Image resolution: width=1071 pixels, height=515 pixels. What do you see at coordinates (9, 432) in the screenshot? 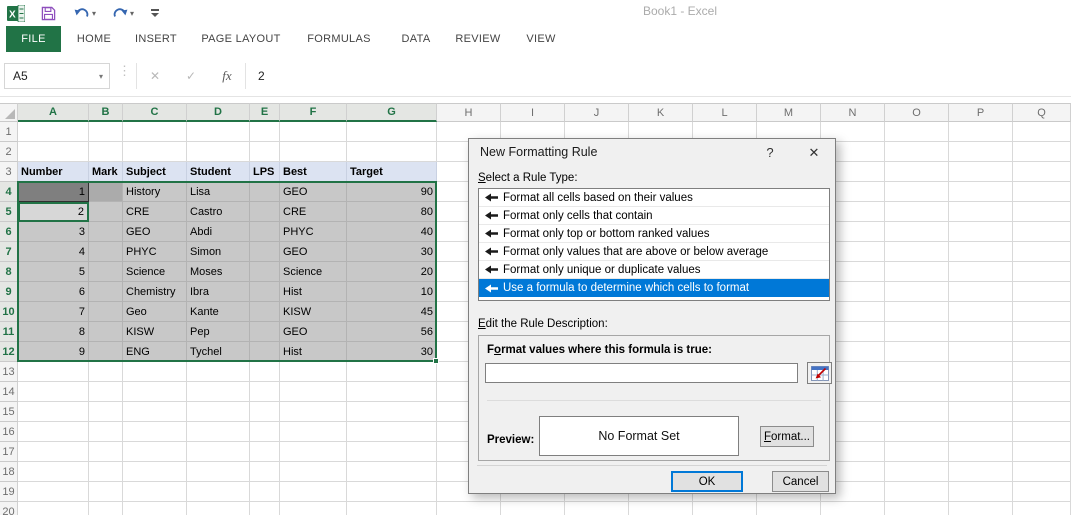
I see `row-header-16: 16` at bounding box center [9, 432].